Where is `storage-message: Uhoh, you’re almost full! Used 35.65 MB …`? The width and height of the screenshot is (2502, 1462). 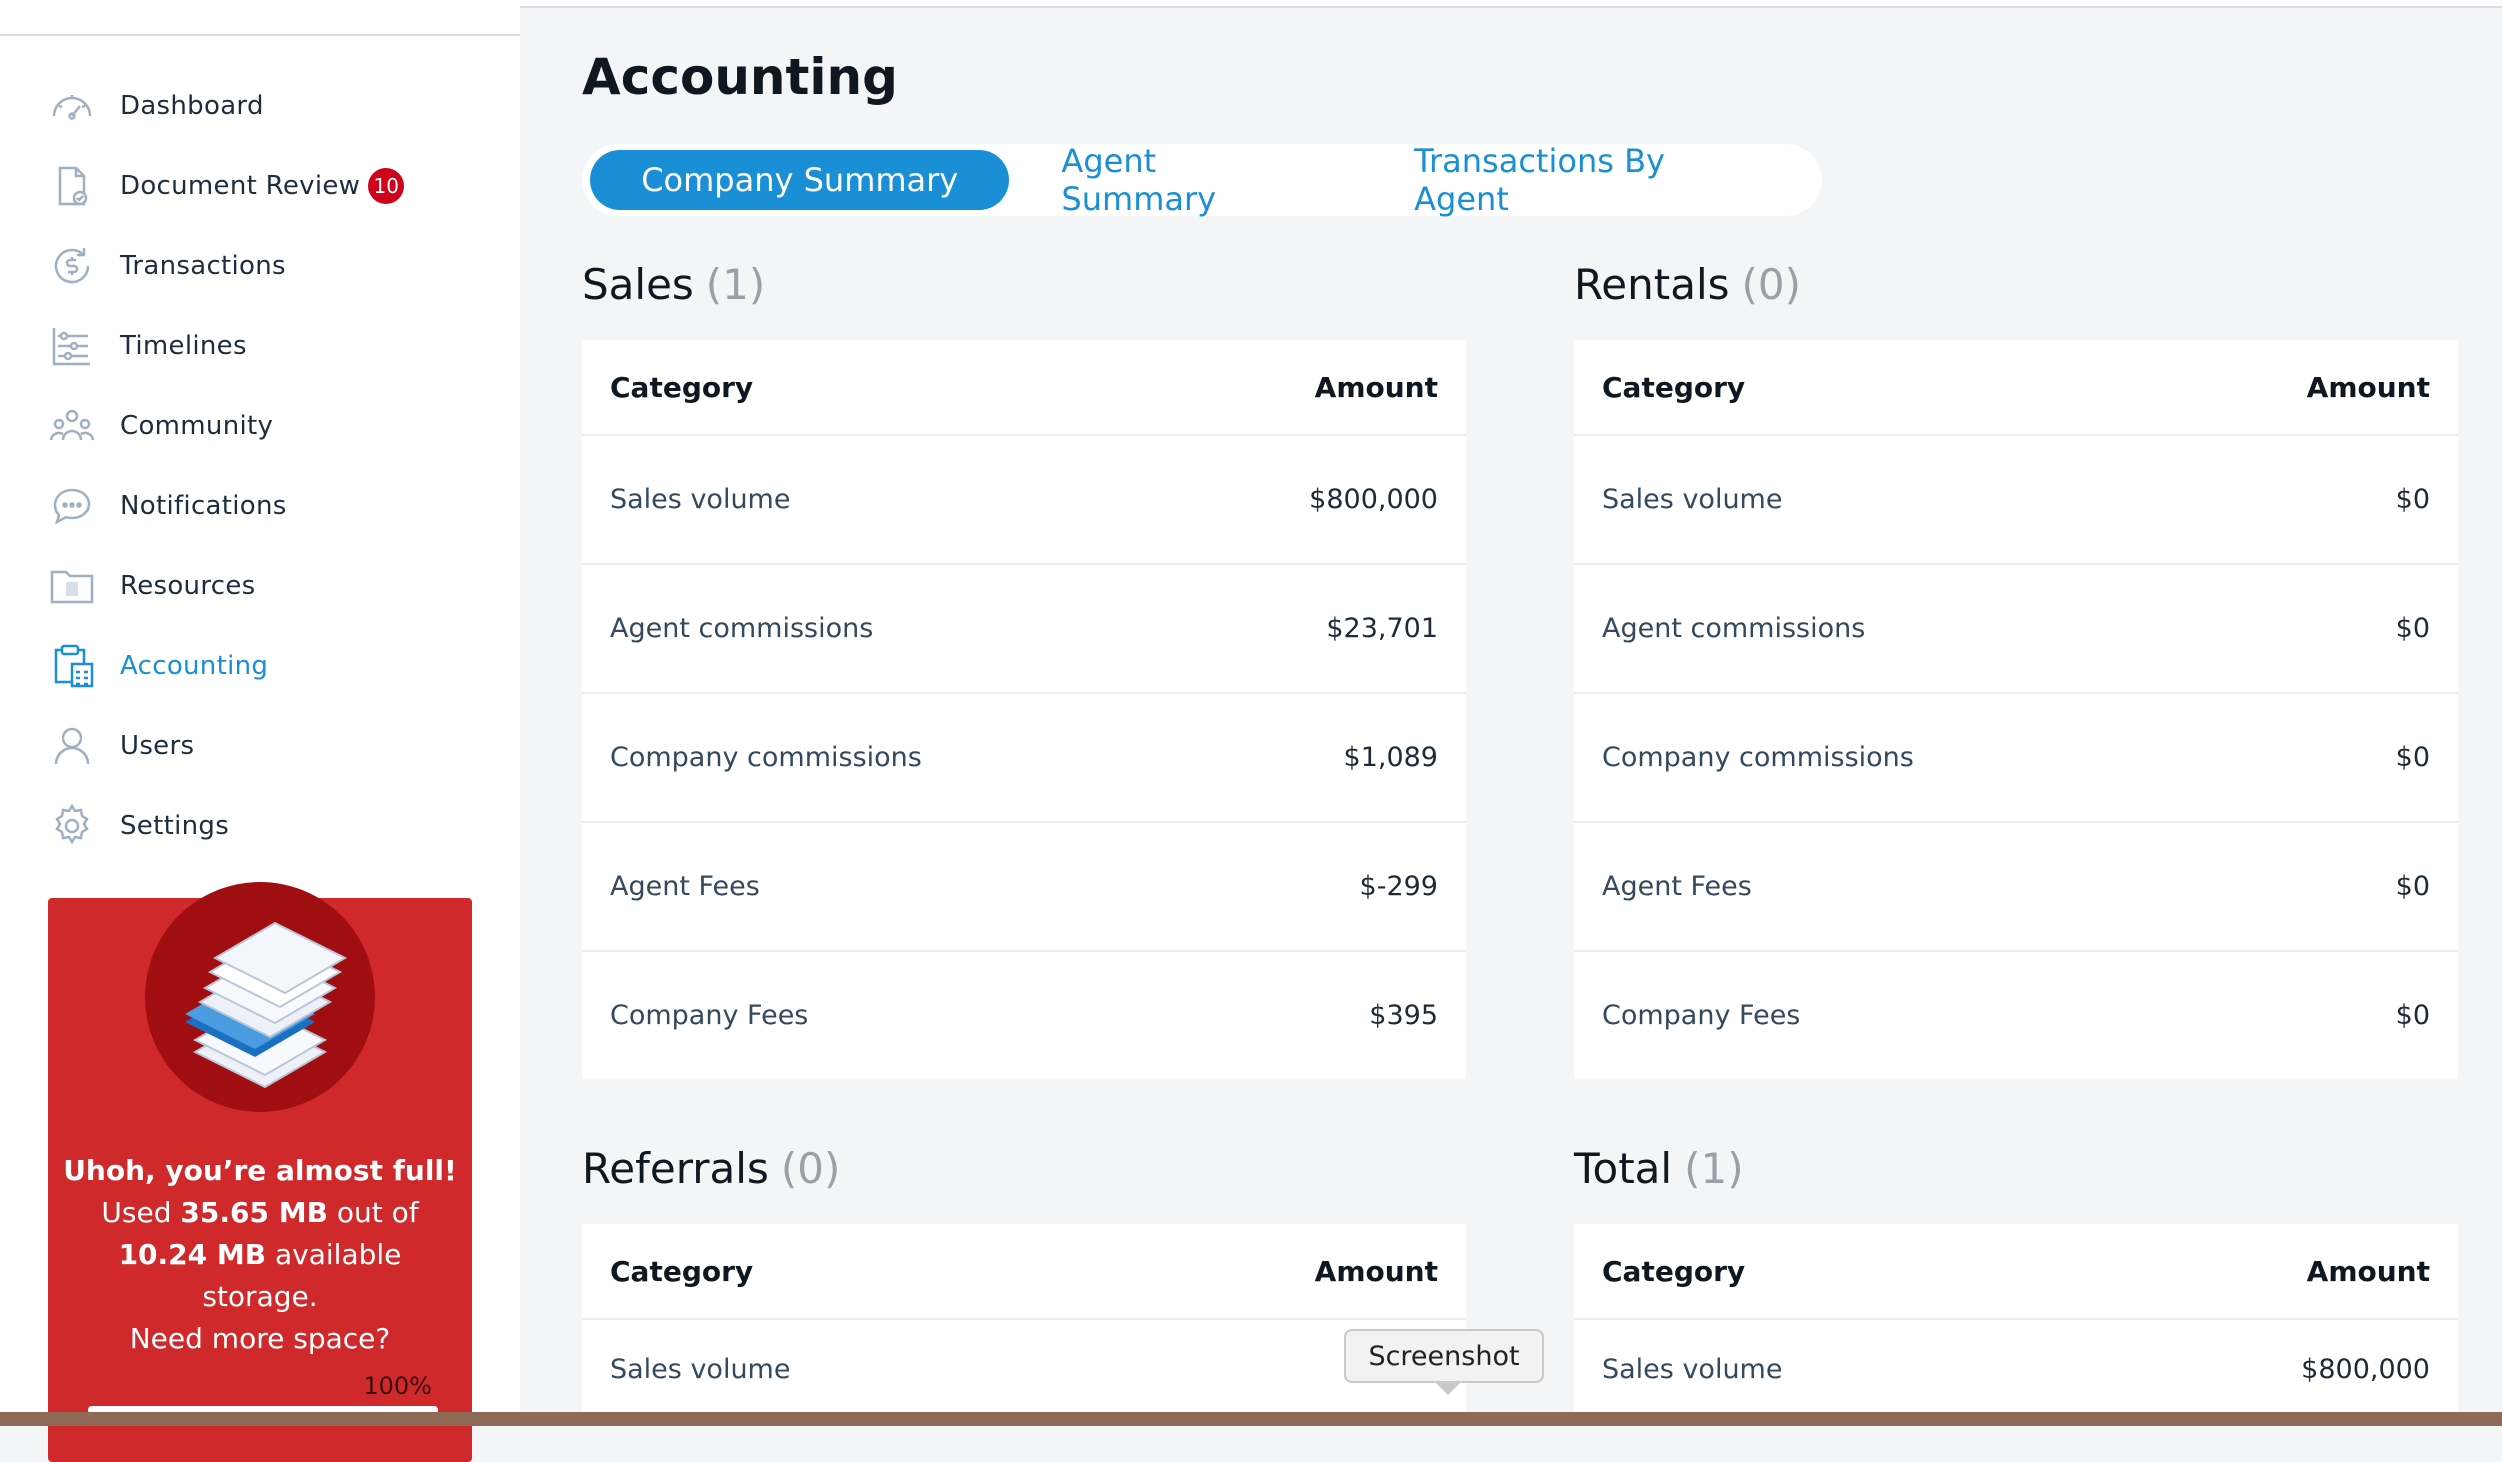 storage-message: Uhoh, you’re almost full! Used 35.65 MB … is located at coordinates (260, 1255).